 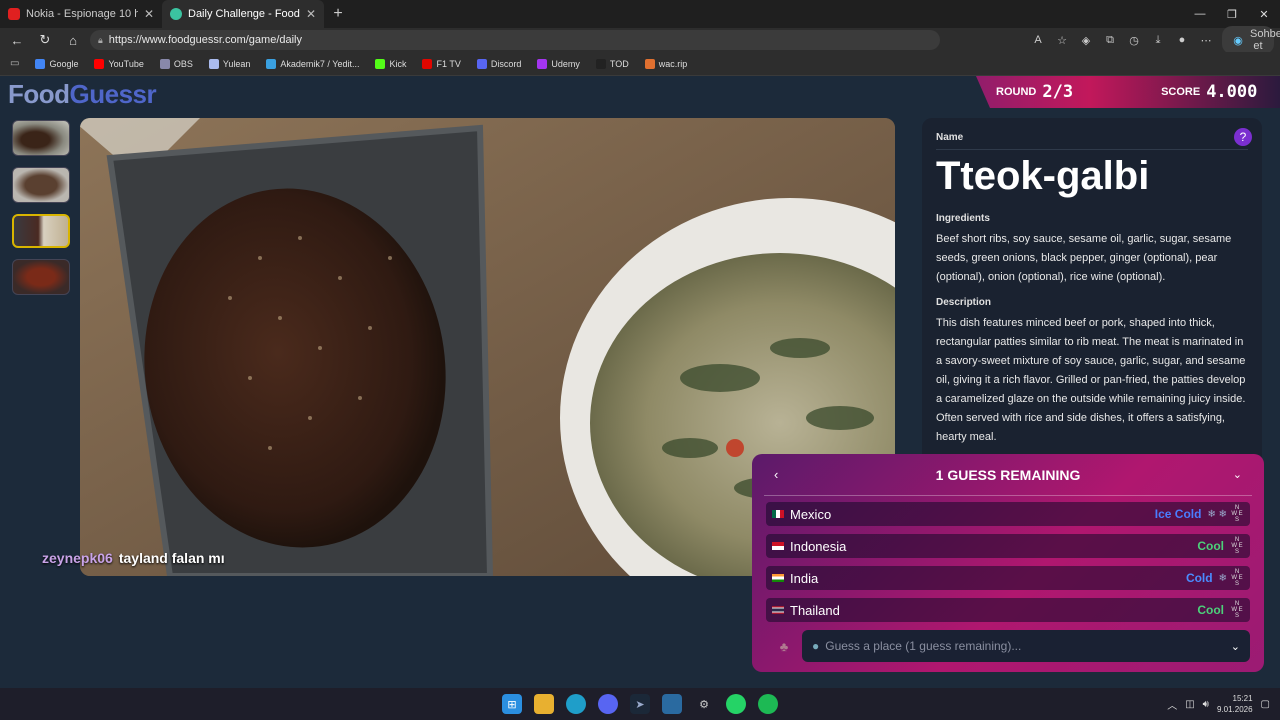 I want to click on bookmark-item: Google, so click(x=56, y=64).